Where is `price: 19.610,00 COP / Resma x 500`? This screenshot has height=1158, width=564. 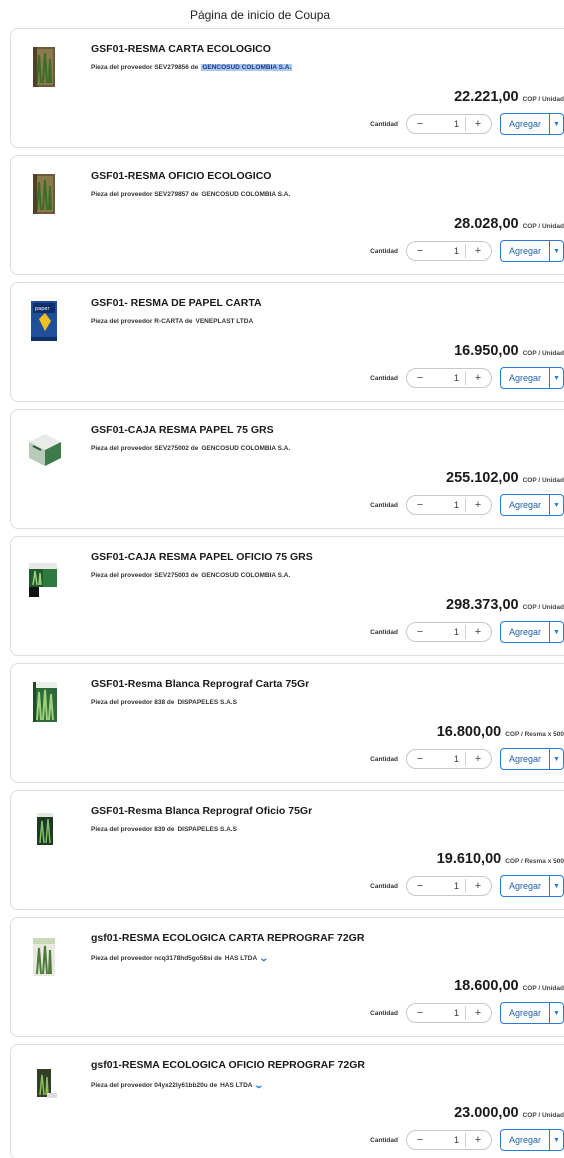 price: 19.610,00 COP / Resma x 500 is located at coordinates (500, 859).